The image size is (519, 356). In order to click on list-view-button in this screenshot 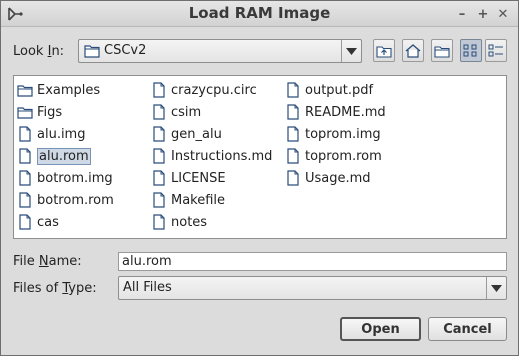, I will do `click(471, 50)`.